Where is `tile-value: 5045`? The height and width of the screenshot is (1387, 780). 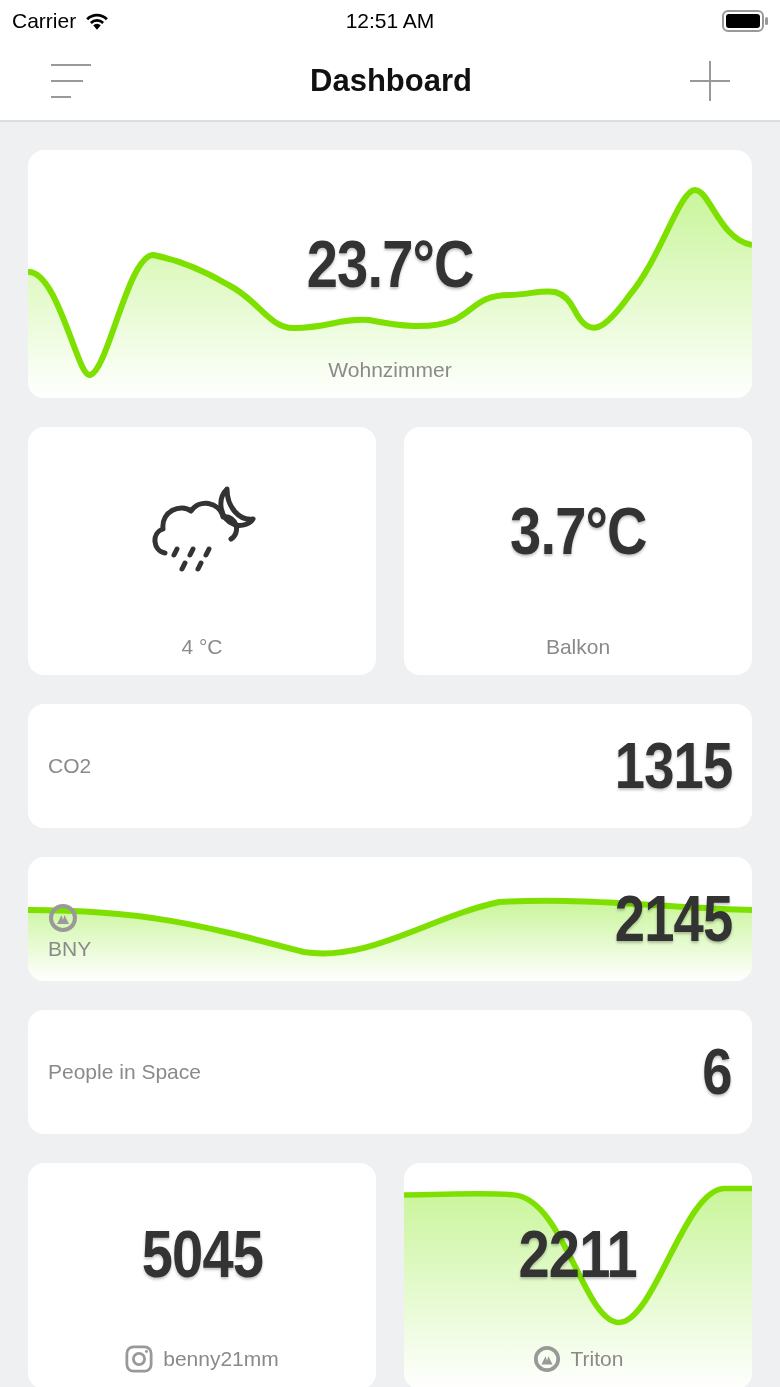 tile-value: 5045 is located at coordinates (202, 1254).